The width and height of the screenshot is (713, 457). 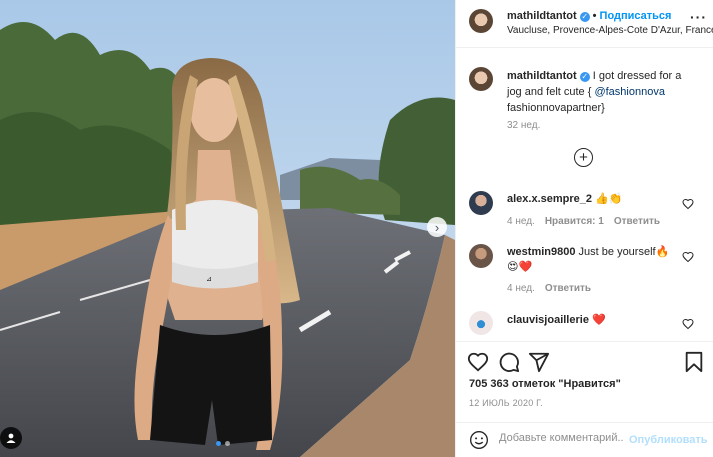 I want to click on comment-icon, so click(x=509, y=362).